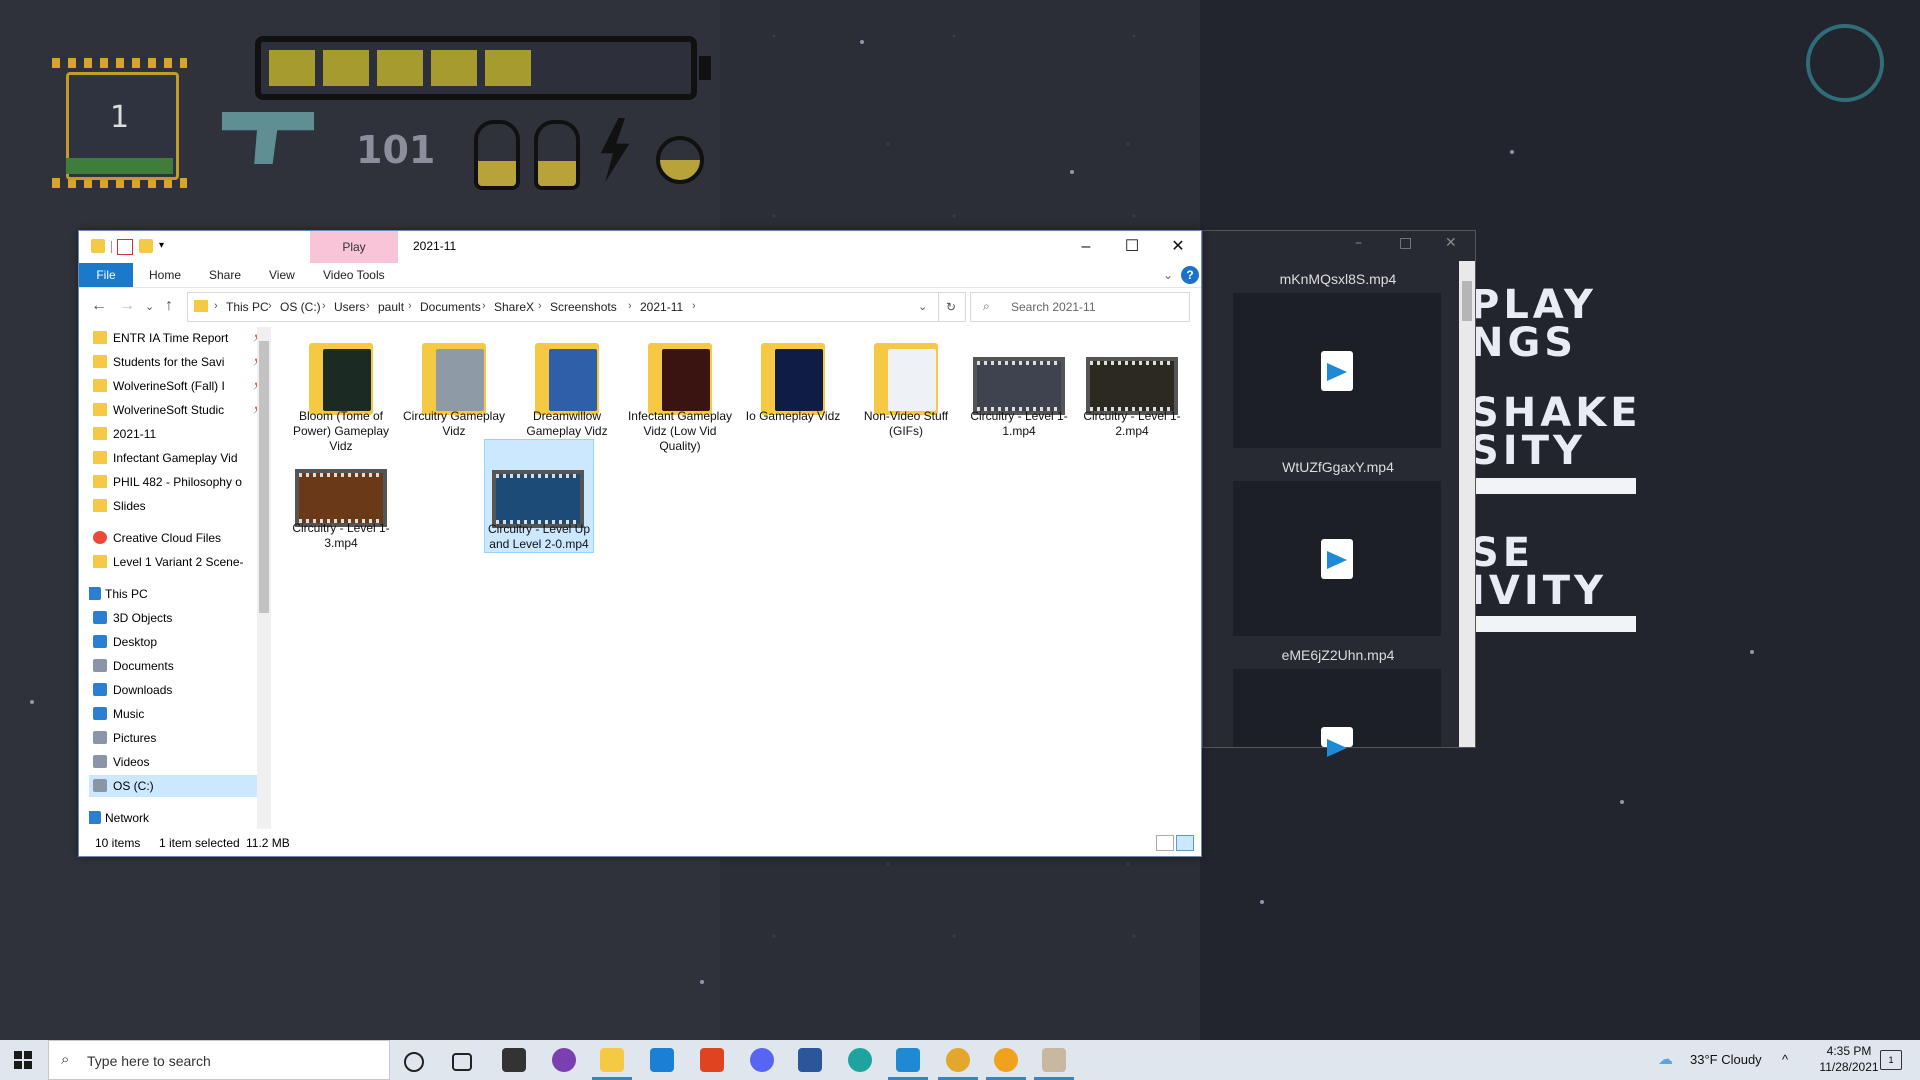 The height and width of the screenshot is (1080, 1920). I want to click on nav-item: PHIL 482 - Philosophy o, so click(177, 482).